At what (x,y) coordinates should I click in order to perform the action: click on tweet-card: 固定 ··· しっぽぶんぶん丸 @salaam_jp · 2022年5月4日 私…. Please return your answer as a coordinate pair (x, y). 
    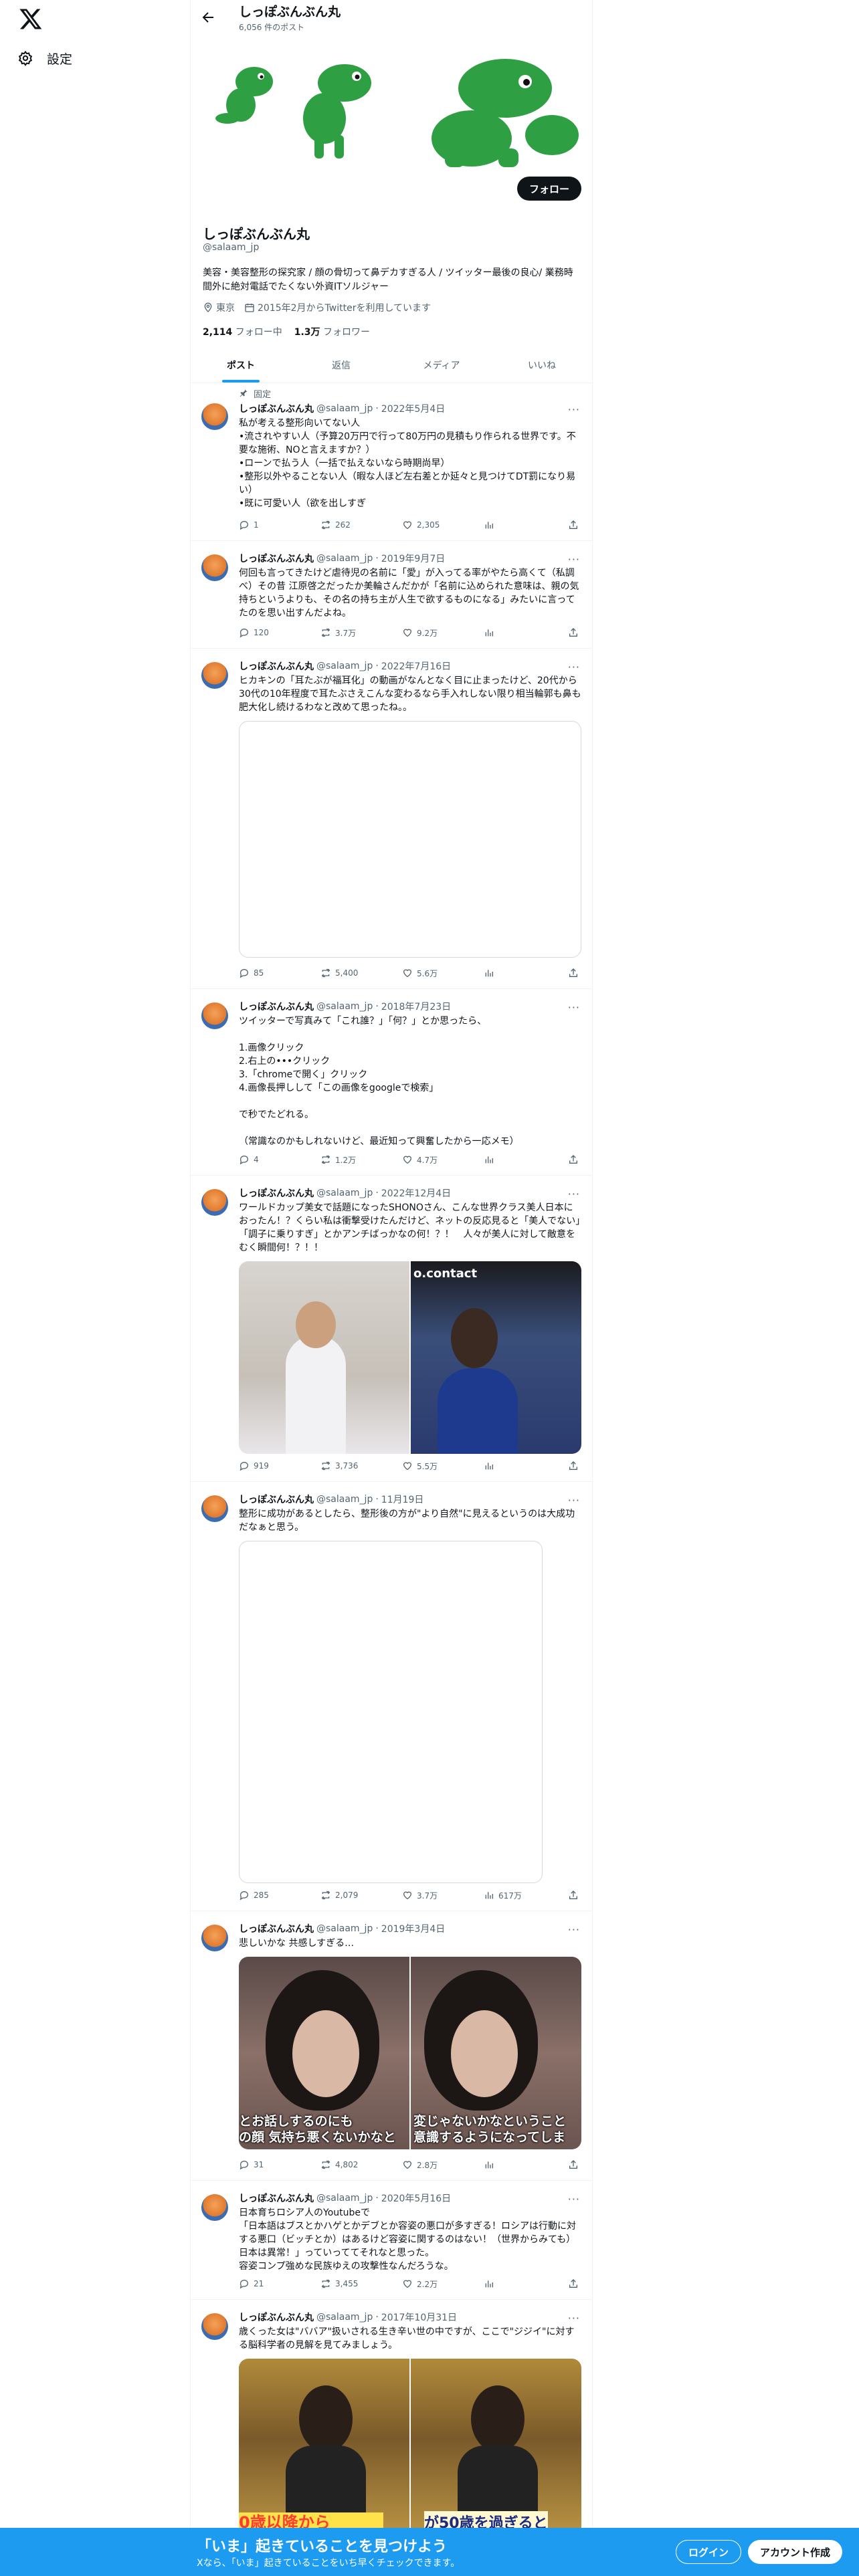
    Looking at the image, I should click on (391, 462).